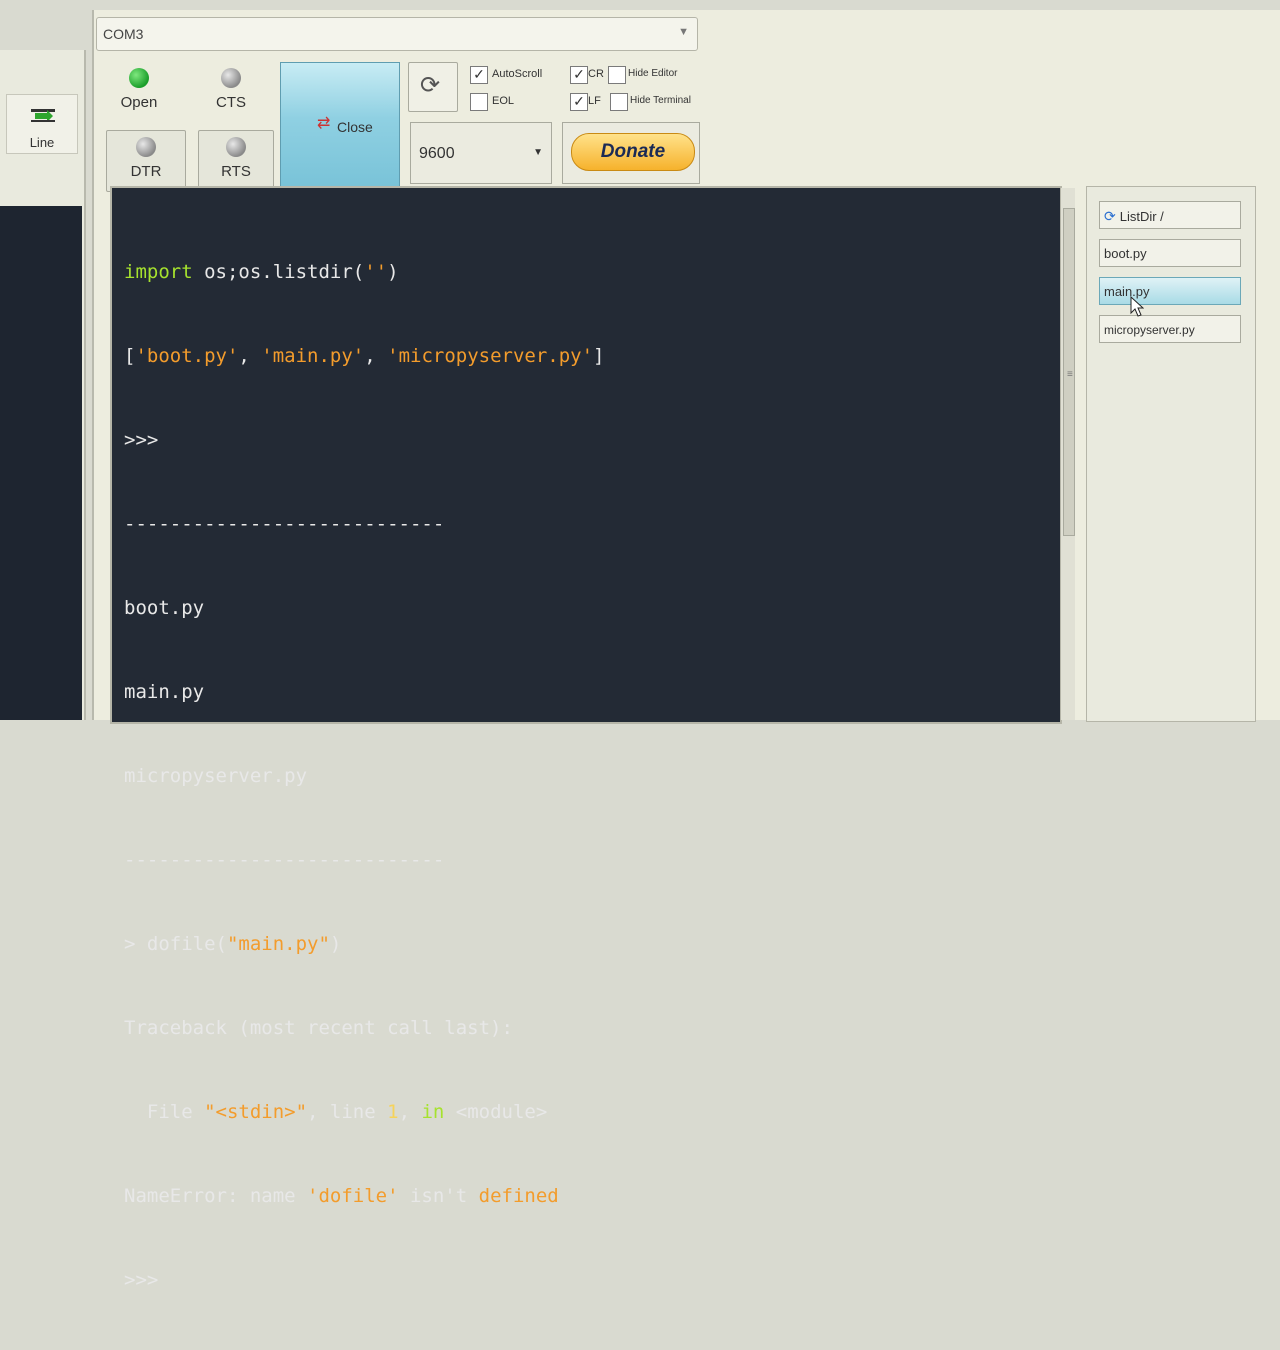  I want to click on hide-terminal-label: Hide Terminal, so click(660, 100).